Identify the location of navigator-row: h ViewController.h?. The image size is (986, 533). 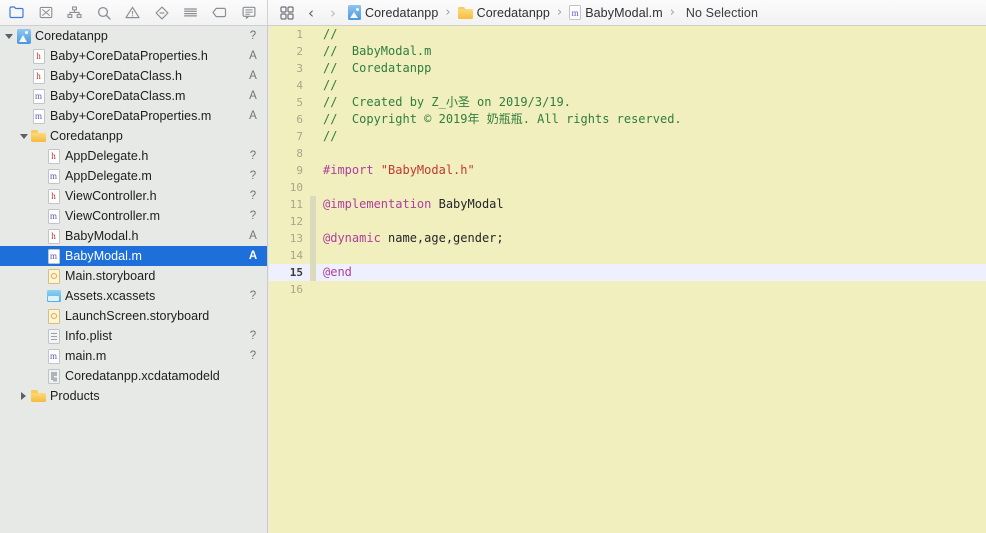
(133, 196).